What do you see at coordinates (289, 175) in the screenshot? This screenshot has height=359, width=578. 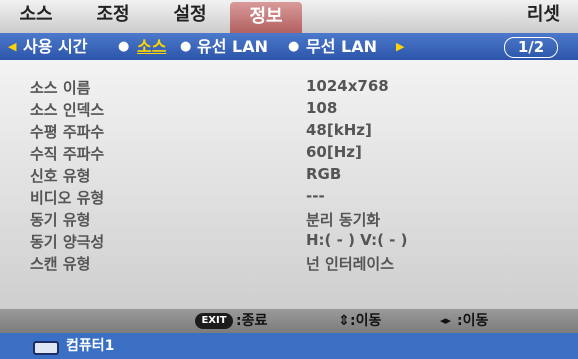 I see `info-row-signal-type: 신호 유형 RGB` at bounding box center [289, 175].